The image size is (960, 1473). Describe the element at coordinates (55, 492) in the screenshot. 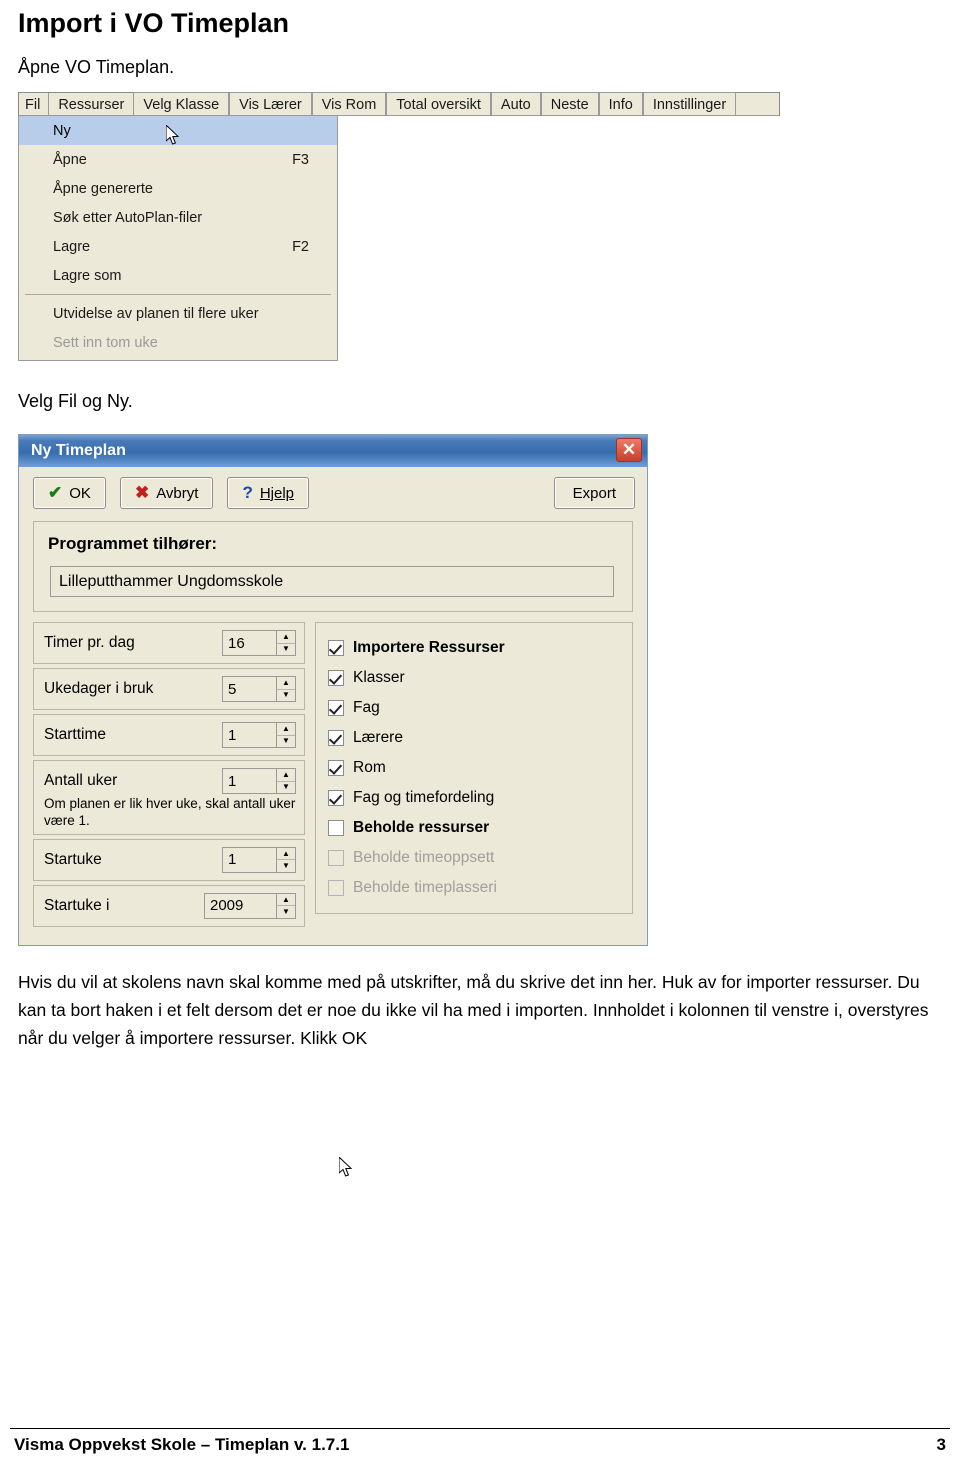

I see `check-icon: ✔` at that location.